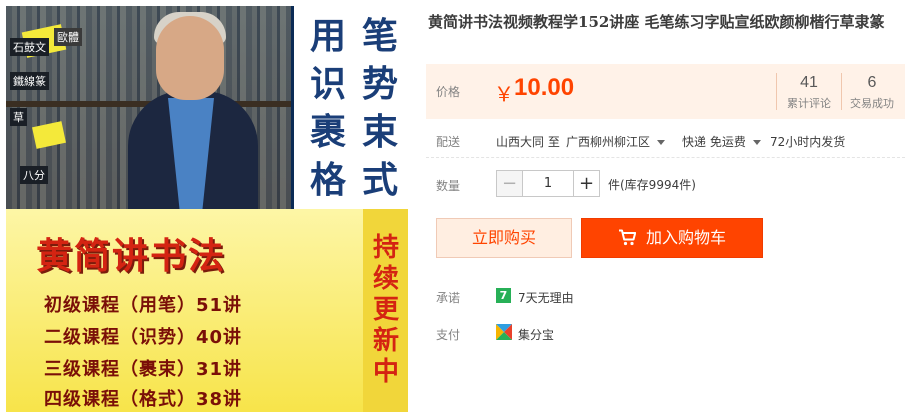  What do you see at coordinates (665, 91) in the screenshot?
I see `price-panel: 价格 ￥ 10.00 41 累计评论 6 交易成功` at bounding box center [665, 91].